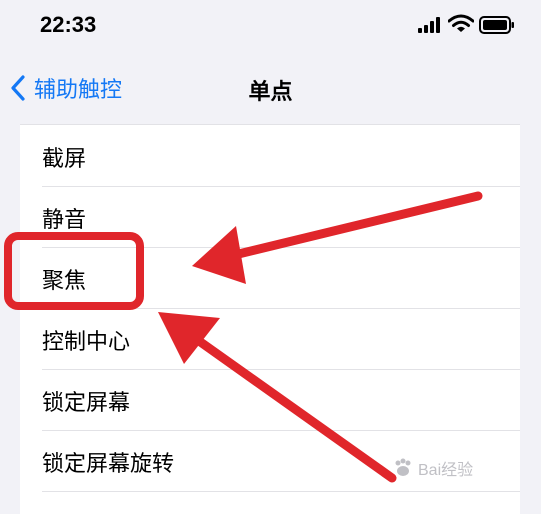  Describe the element at coordinates (403, 467) in the screenshot. I see `paw-logo-icon` at that location.